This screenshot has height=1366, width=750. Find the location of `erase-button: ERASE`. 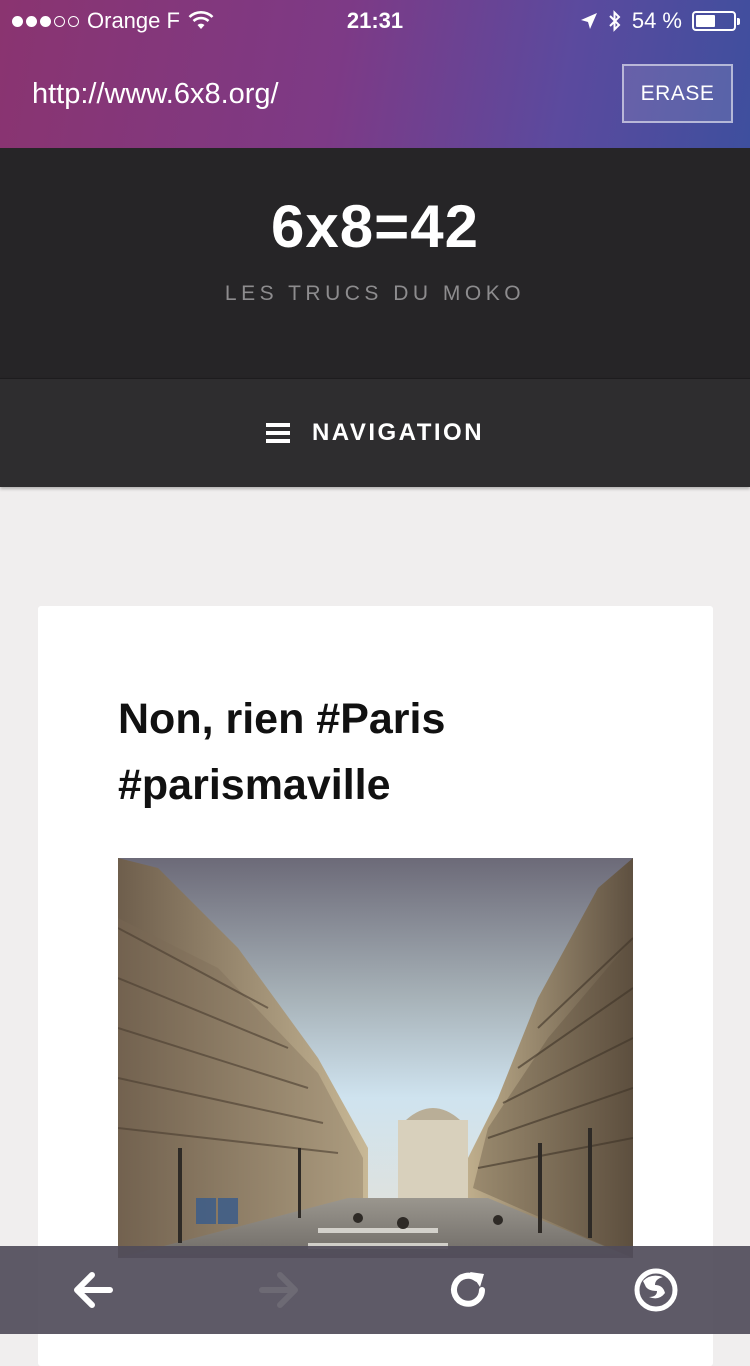

erase-button: ERASE is located at coordinates (677, 93).